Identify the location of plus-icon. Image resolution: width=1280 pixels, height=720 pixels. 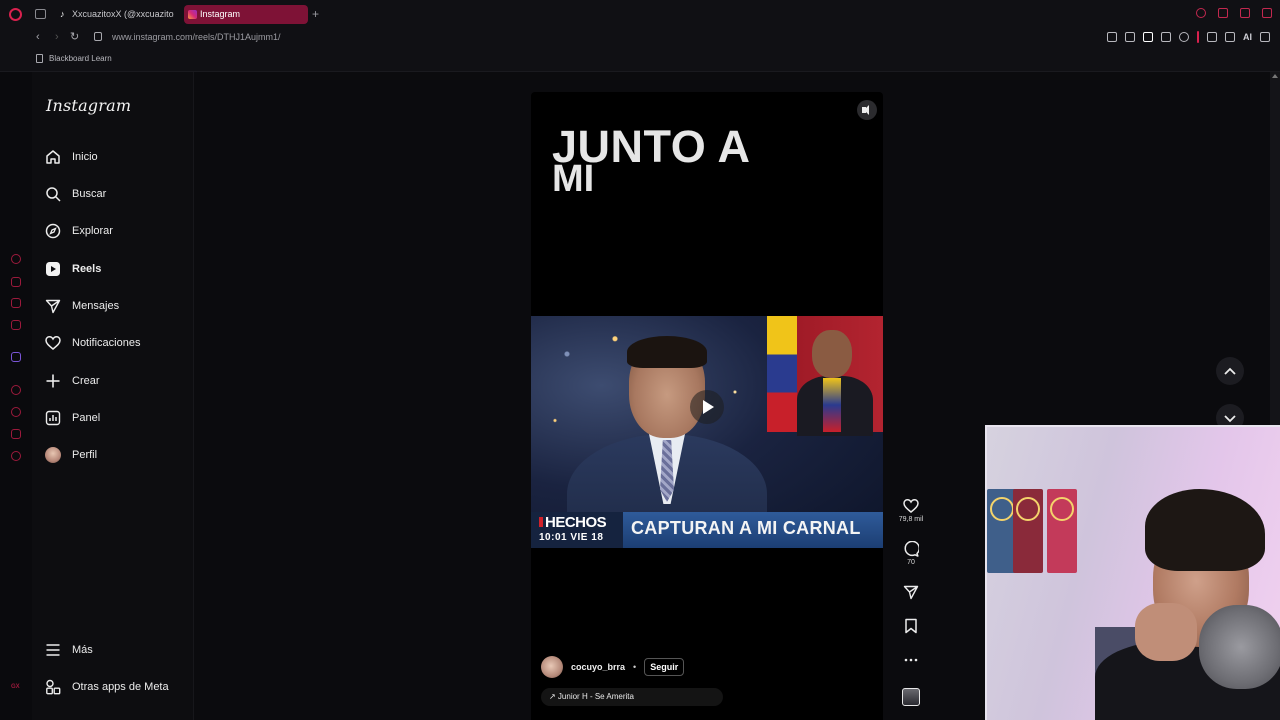
(53, 381).